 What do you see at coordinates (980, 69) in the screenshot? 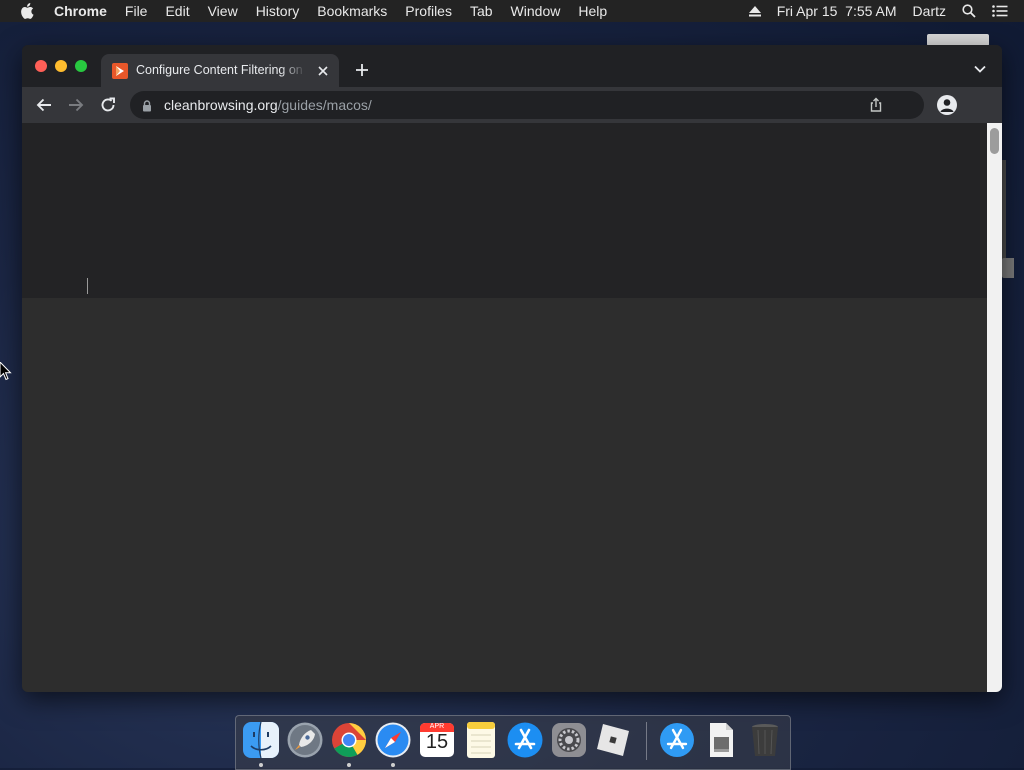
I see `tab-search-chevron-icon` at bounding box center [980, 69].